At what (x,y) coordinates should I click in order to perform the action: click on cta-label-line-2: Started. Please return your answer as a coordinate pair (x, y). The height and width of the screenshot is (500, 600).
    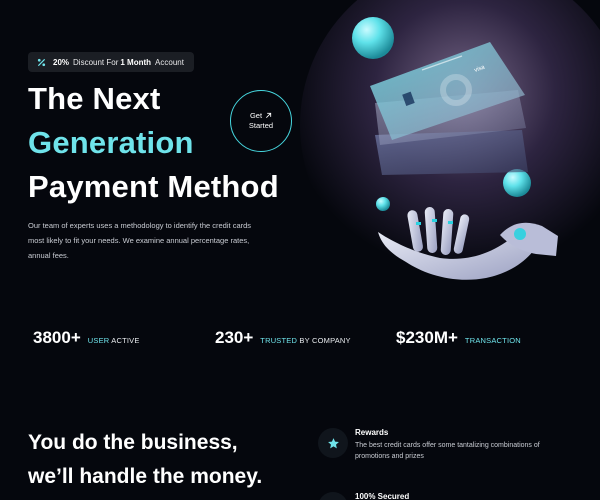
    Looking at the image, I should click on (261, 125).